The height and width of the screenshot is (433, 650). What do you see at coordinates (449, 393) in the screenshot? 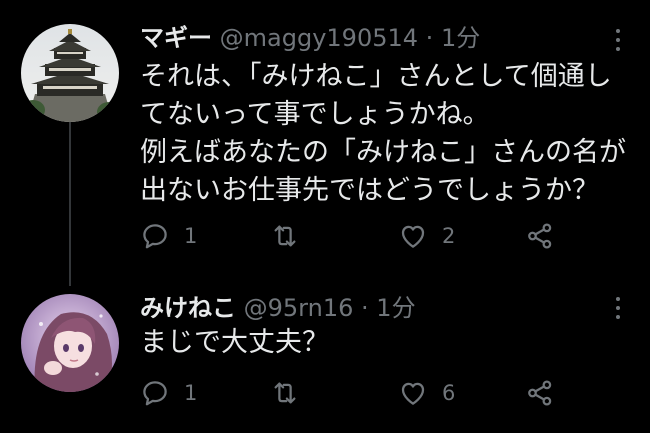
I see `like-count: 6` at bounding box center [449, 393].